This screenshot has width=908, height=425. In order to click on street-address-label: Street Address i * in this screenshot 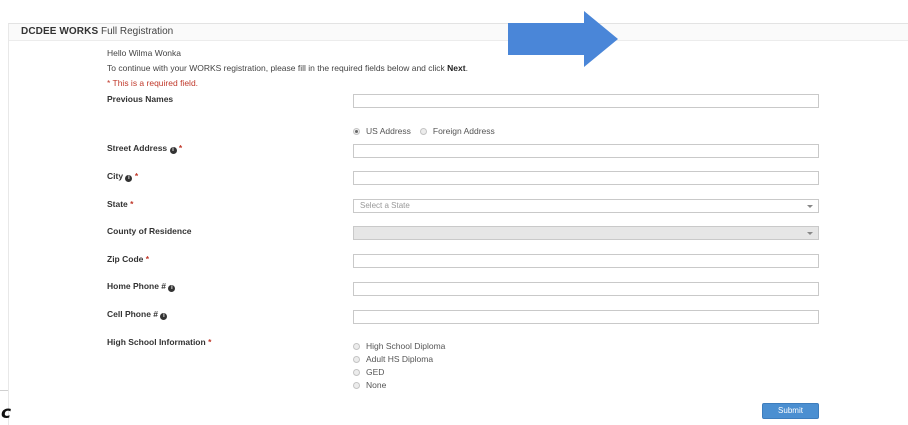, I will do `click(144, 148)`.